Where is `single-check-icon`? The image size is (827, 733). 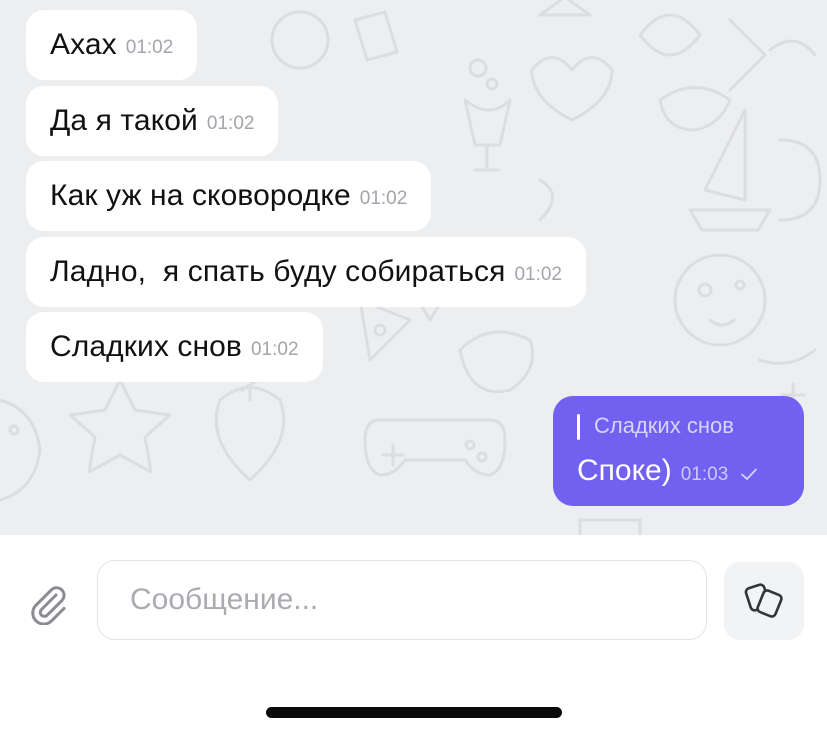
single-check-icon is located at coordinates (749, 474).